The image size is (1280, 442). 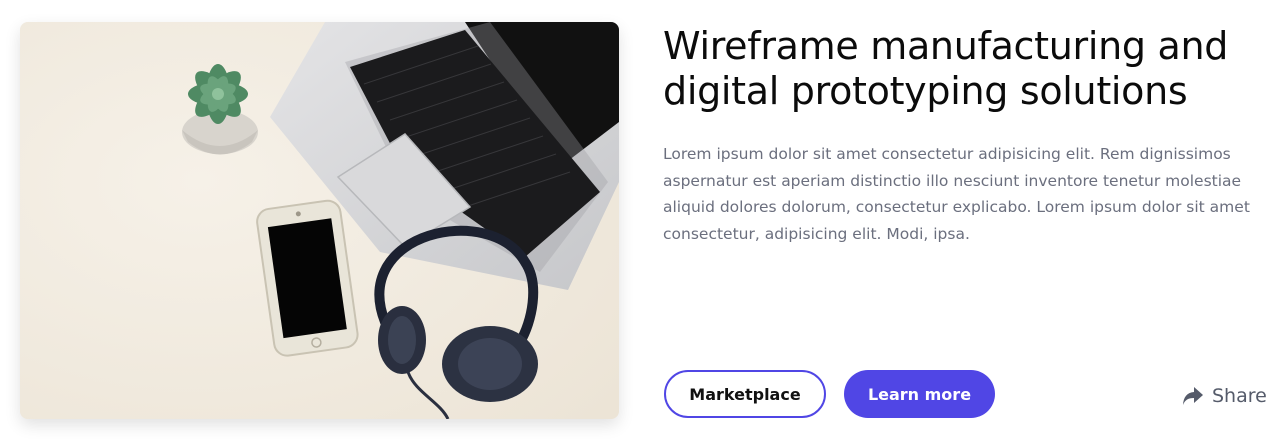 I want to click on share-button: Share, so click(x=1224, y=396).